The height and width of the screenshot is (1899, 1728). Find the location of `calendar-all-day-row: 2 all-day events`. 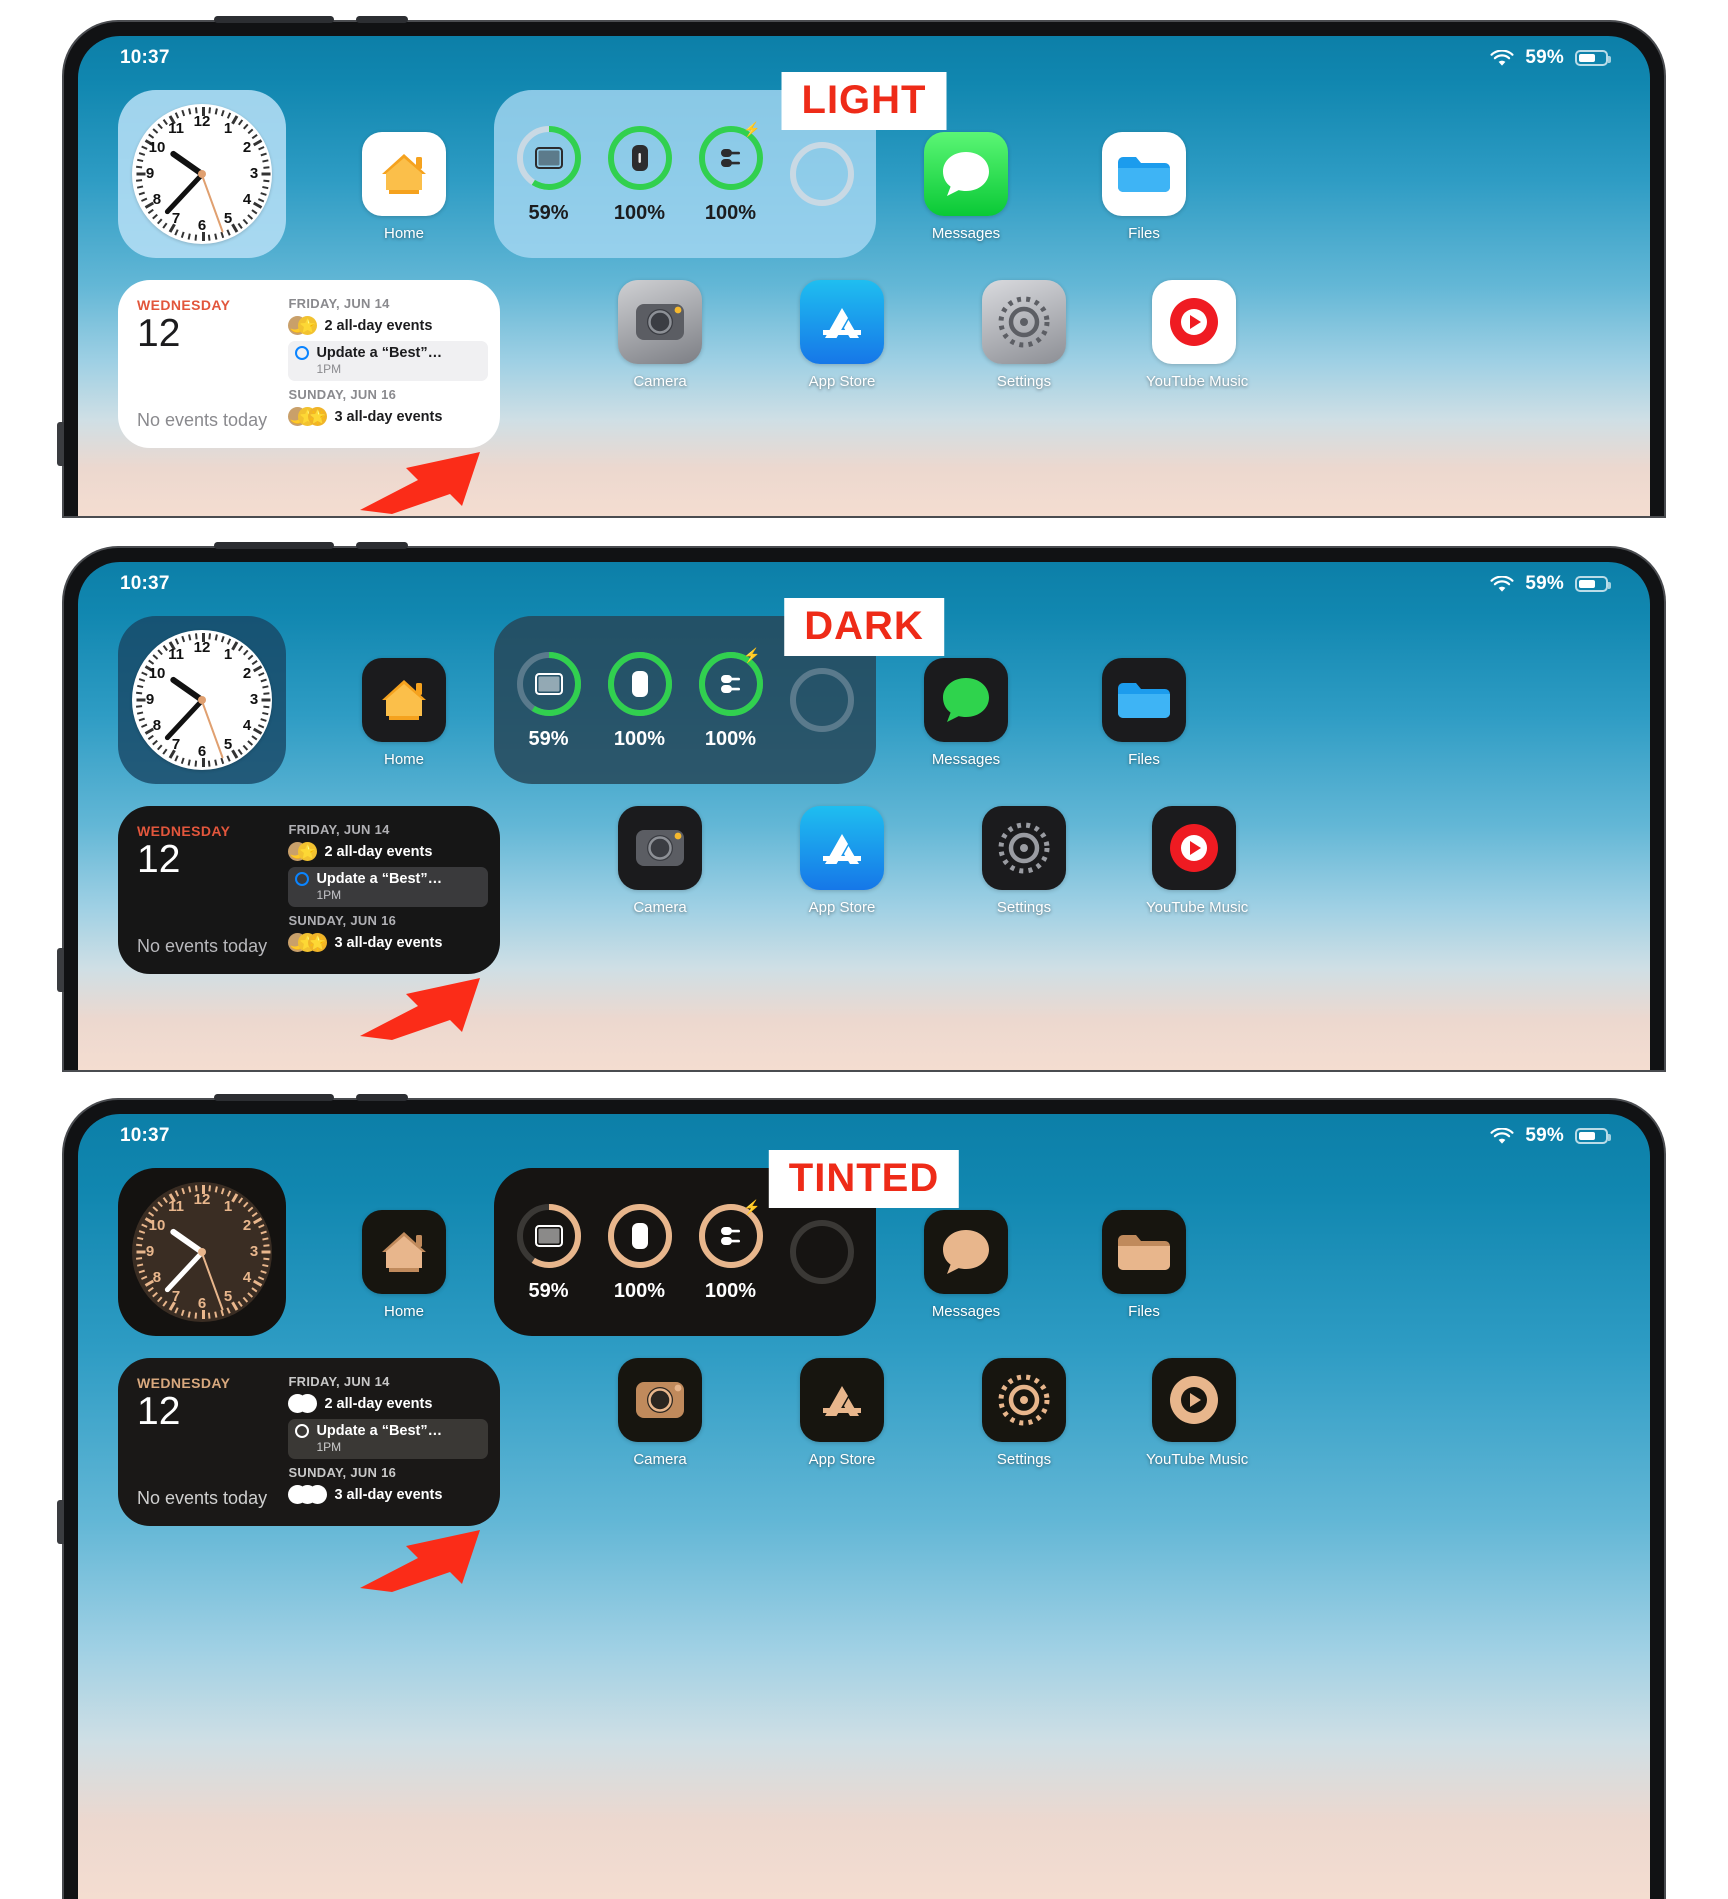

calendar-all-day-row: 2 all-day events is located at coordinates (388, 1403).